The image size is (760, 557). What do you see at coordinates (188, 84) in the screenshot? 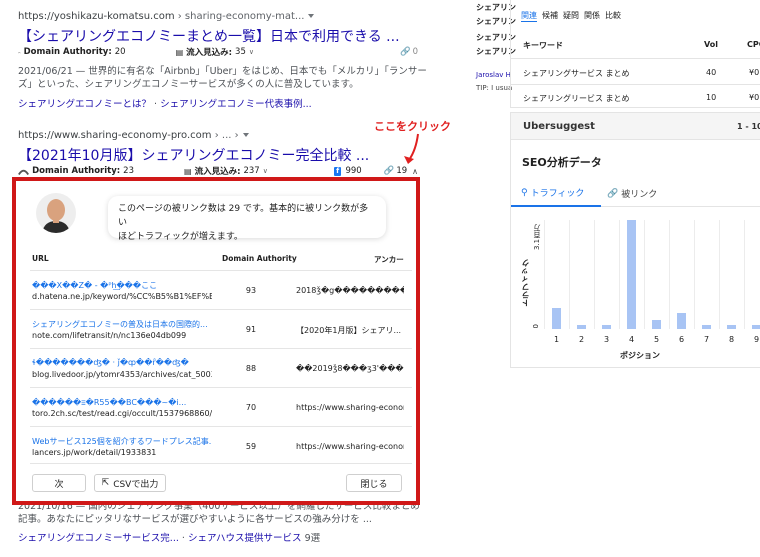
I see `result1-snippet-line2: ズ」といった、シェアリングエコノミーサービスが多くの人に普及しています。` at bounding box center [188, 84].